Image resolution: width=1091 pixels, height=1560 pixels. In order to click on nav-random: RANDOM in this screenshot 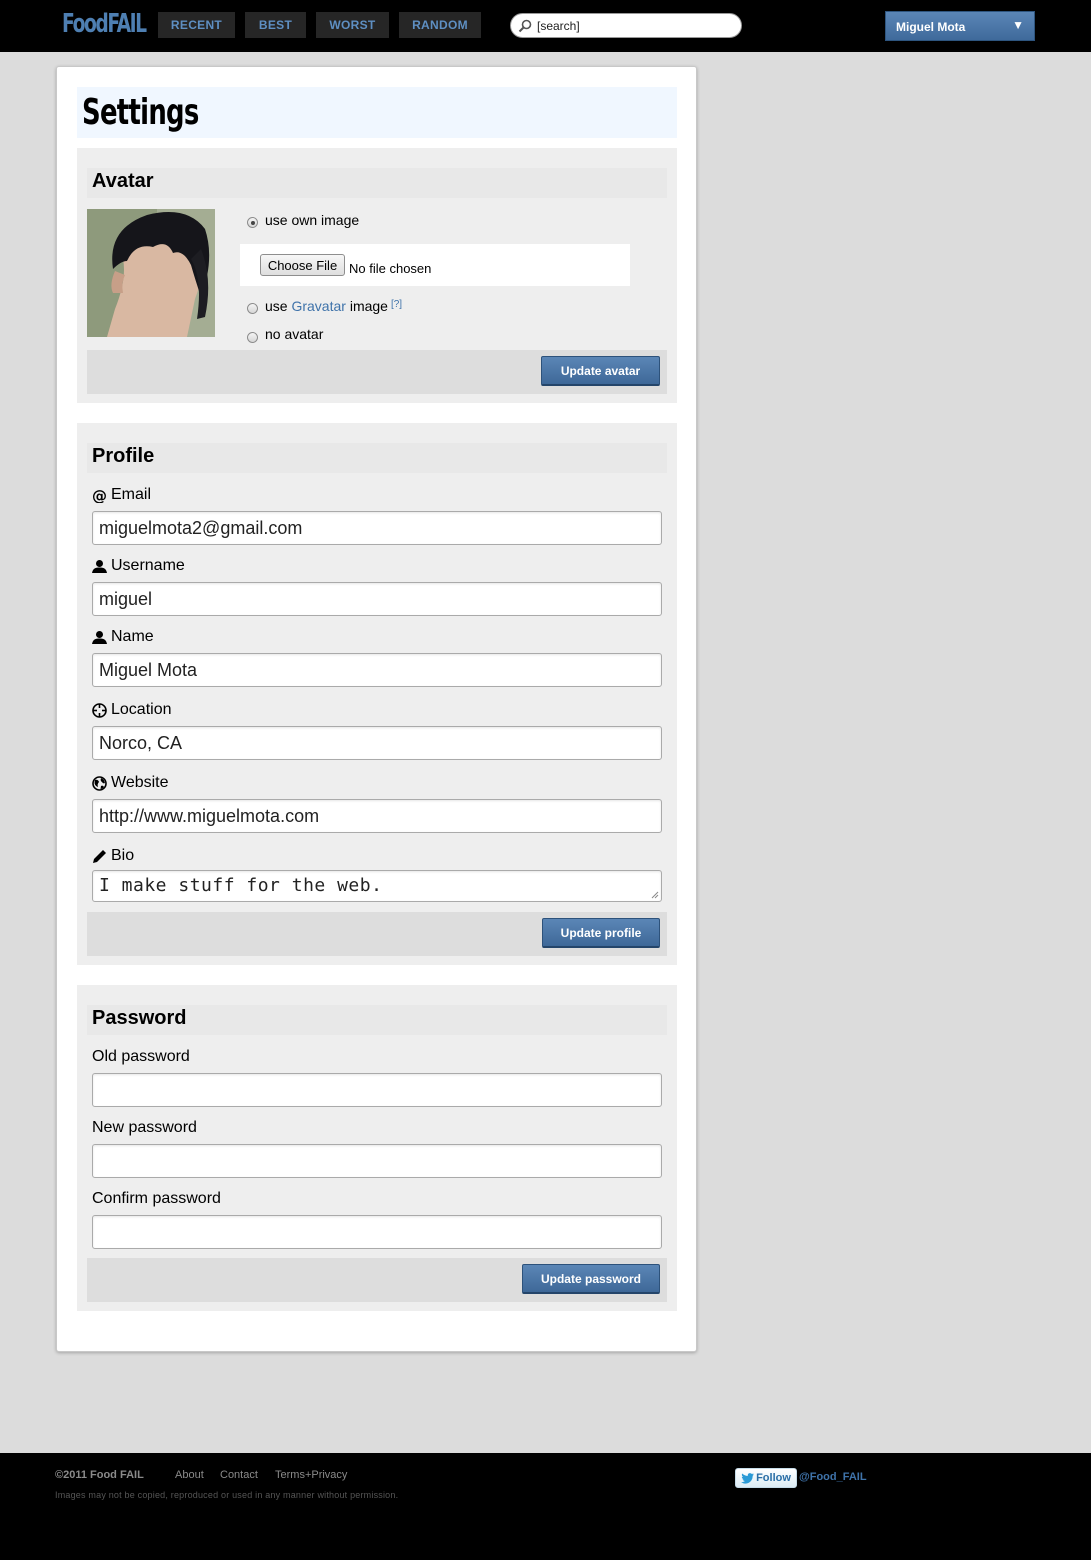, I will do `click(440, 25)`.